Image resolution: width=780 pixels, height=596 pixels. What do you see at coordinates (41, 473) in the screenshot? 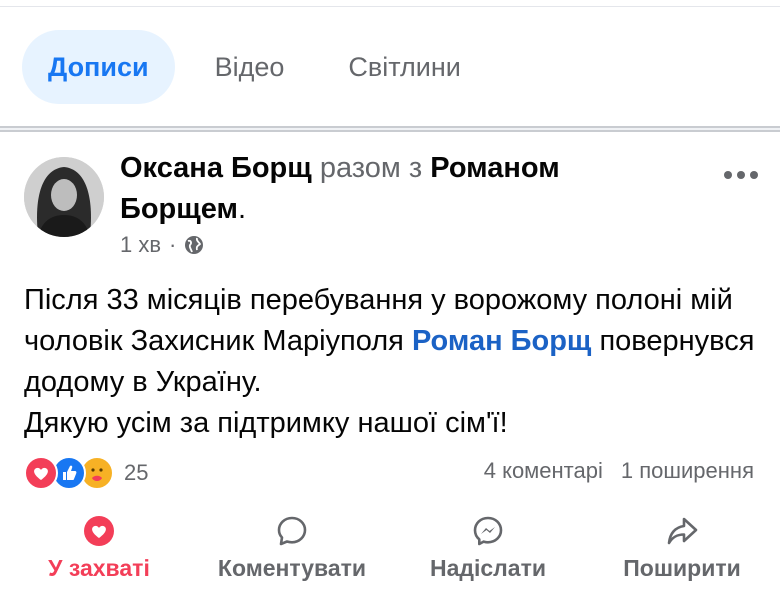
I see `love-reaction-icon` at bounding box center [41, 473].